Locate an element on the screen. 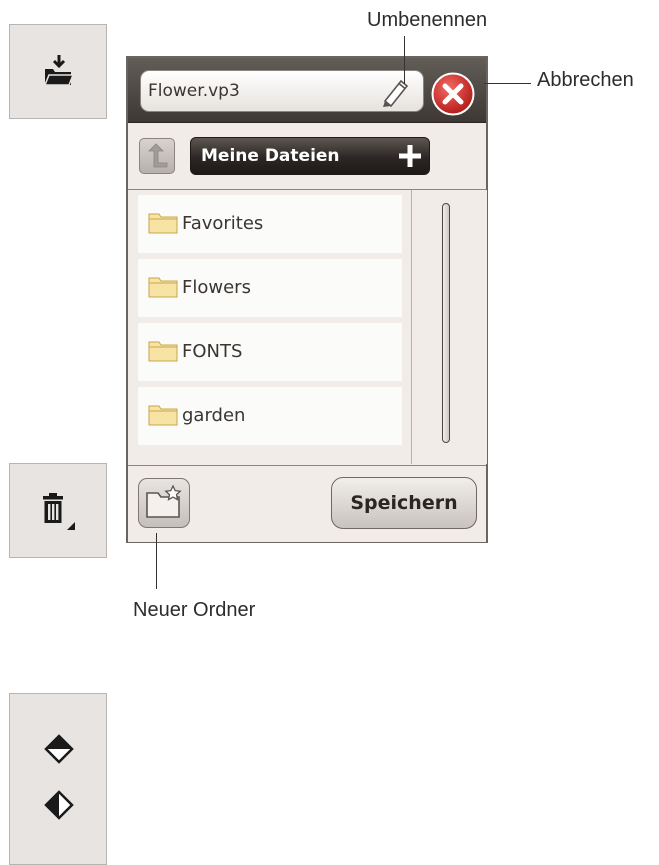  list-item: Flowers is located at coordinates (270, 288).